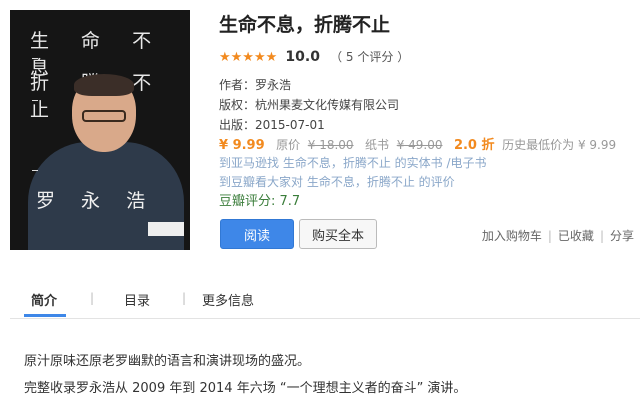 This screenshot has height=400, width=640. Describe the element at coordinates (242, 145) in the screenshot. I see `current-price: ¥ 9.99` at that location.